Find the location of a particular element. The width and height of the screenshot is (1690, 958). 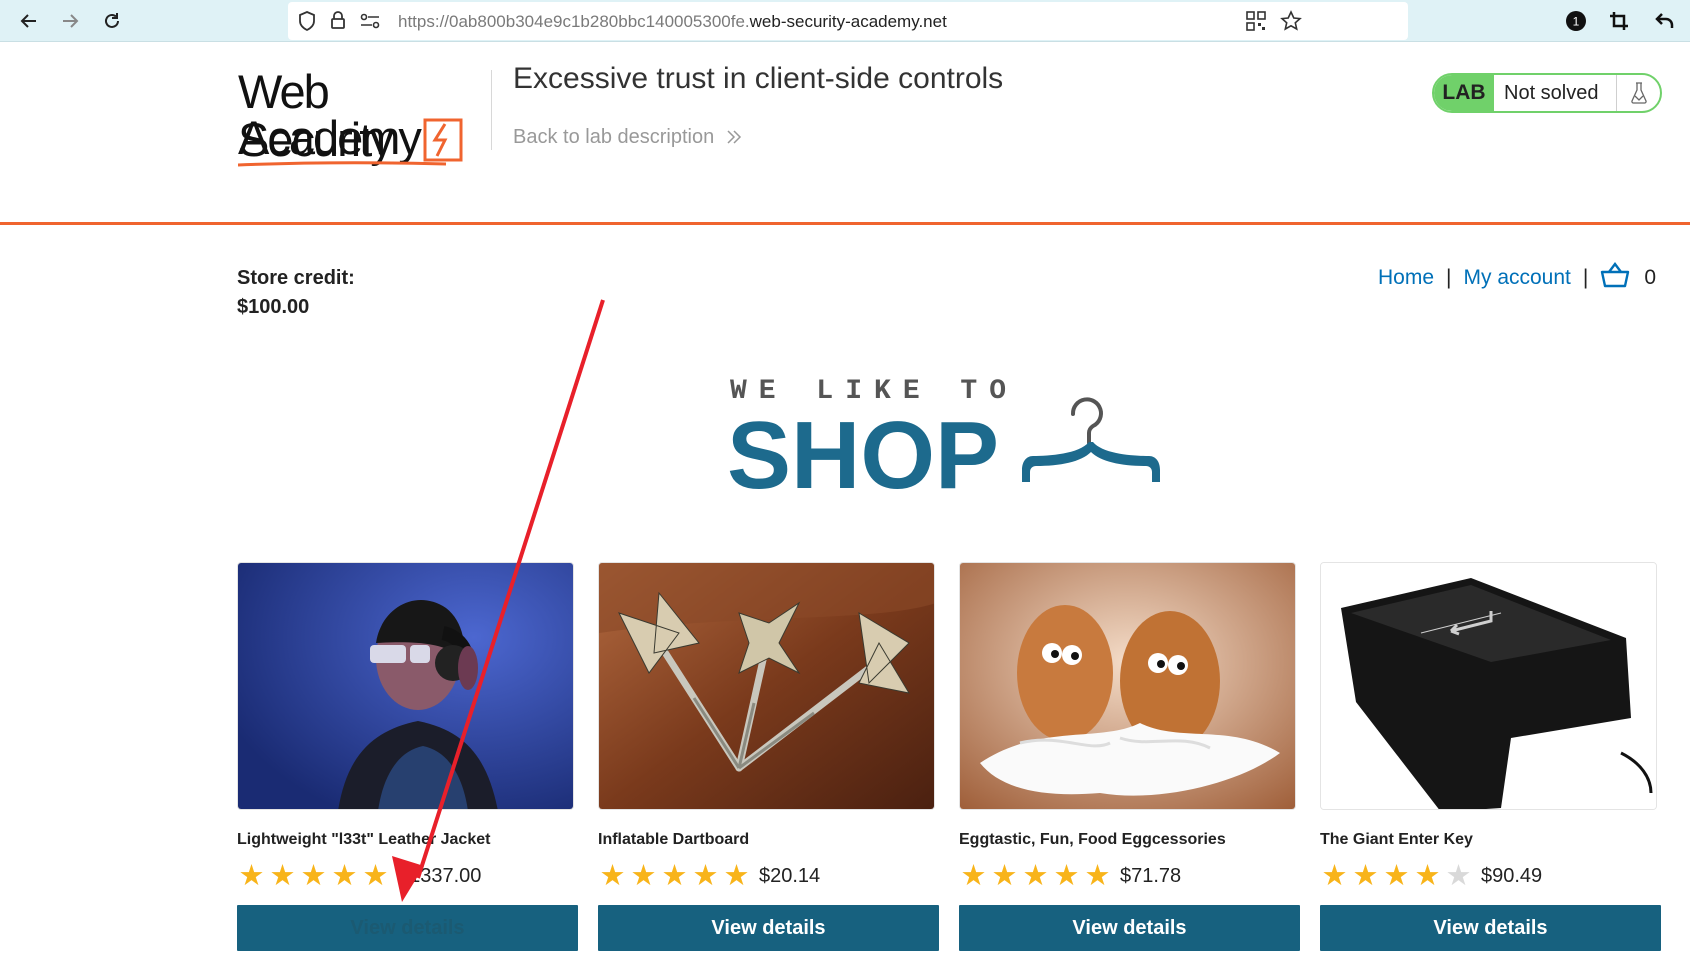

product-rating-row: ★ ★ ★ ★ ★ $90.49 is located at coordinates (1488, 876).